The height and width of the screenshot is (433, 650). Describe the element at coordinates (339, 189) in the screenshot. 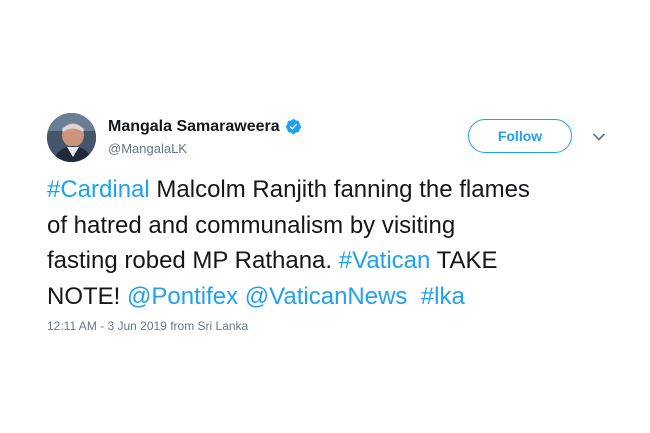

I see `tweet-text-segment: Malcolm Ranjith fanning the flames` at that location.